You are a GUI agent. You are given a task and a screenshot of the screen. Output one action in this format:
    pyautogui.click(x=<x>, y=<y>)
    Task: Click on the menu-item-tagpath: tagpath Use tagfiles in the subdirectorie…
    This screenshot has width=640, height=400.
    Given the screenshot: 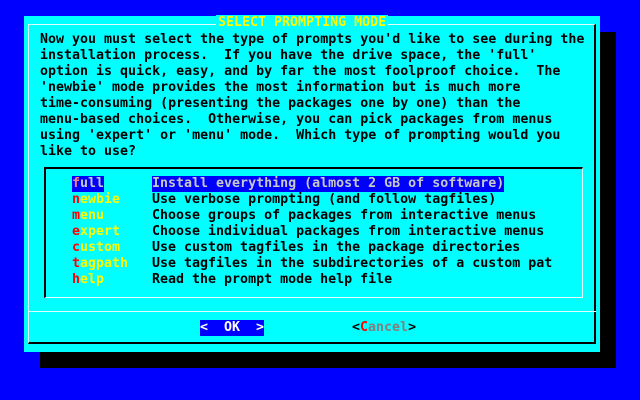 What is the action you would take?
    pyautogui.click(x=314, y=264)
    